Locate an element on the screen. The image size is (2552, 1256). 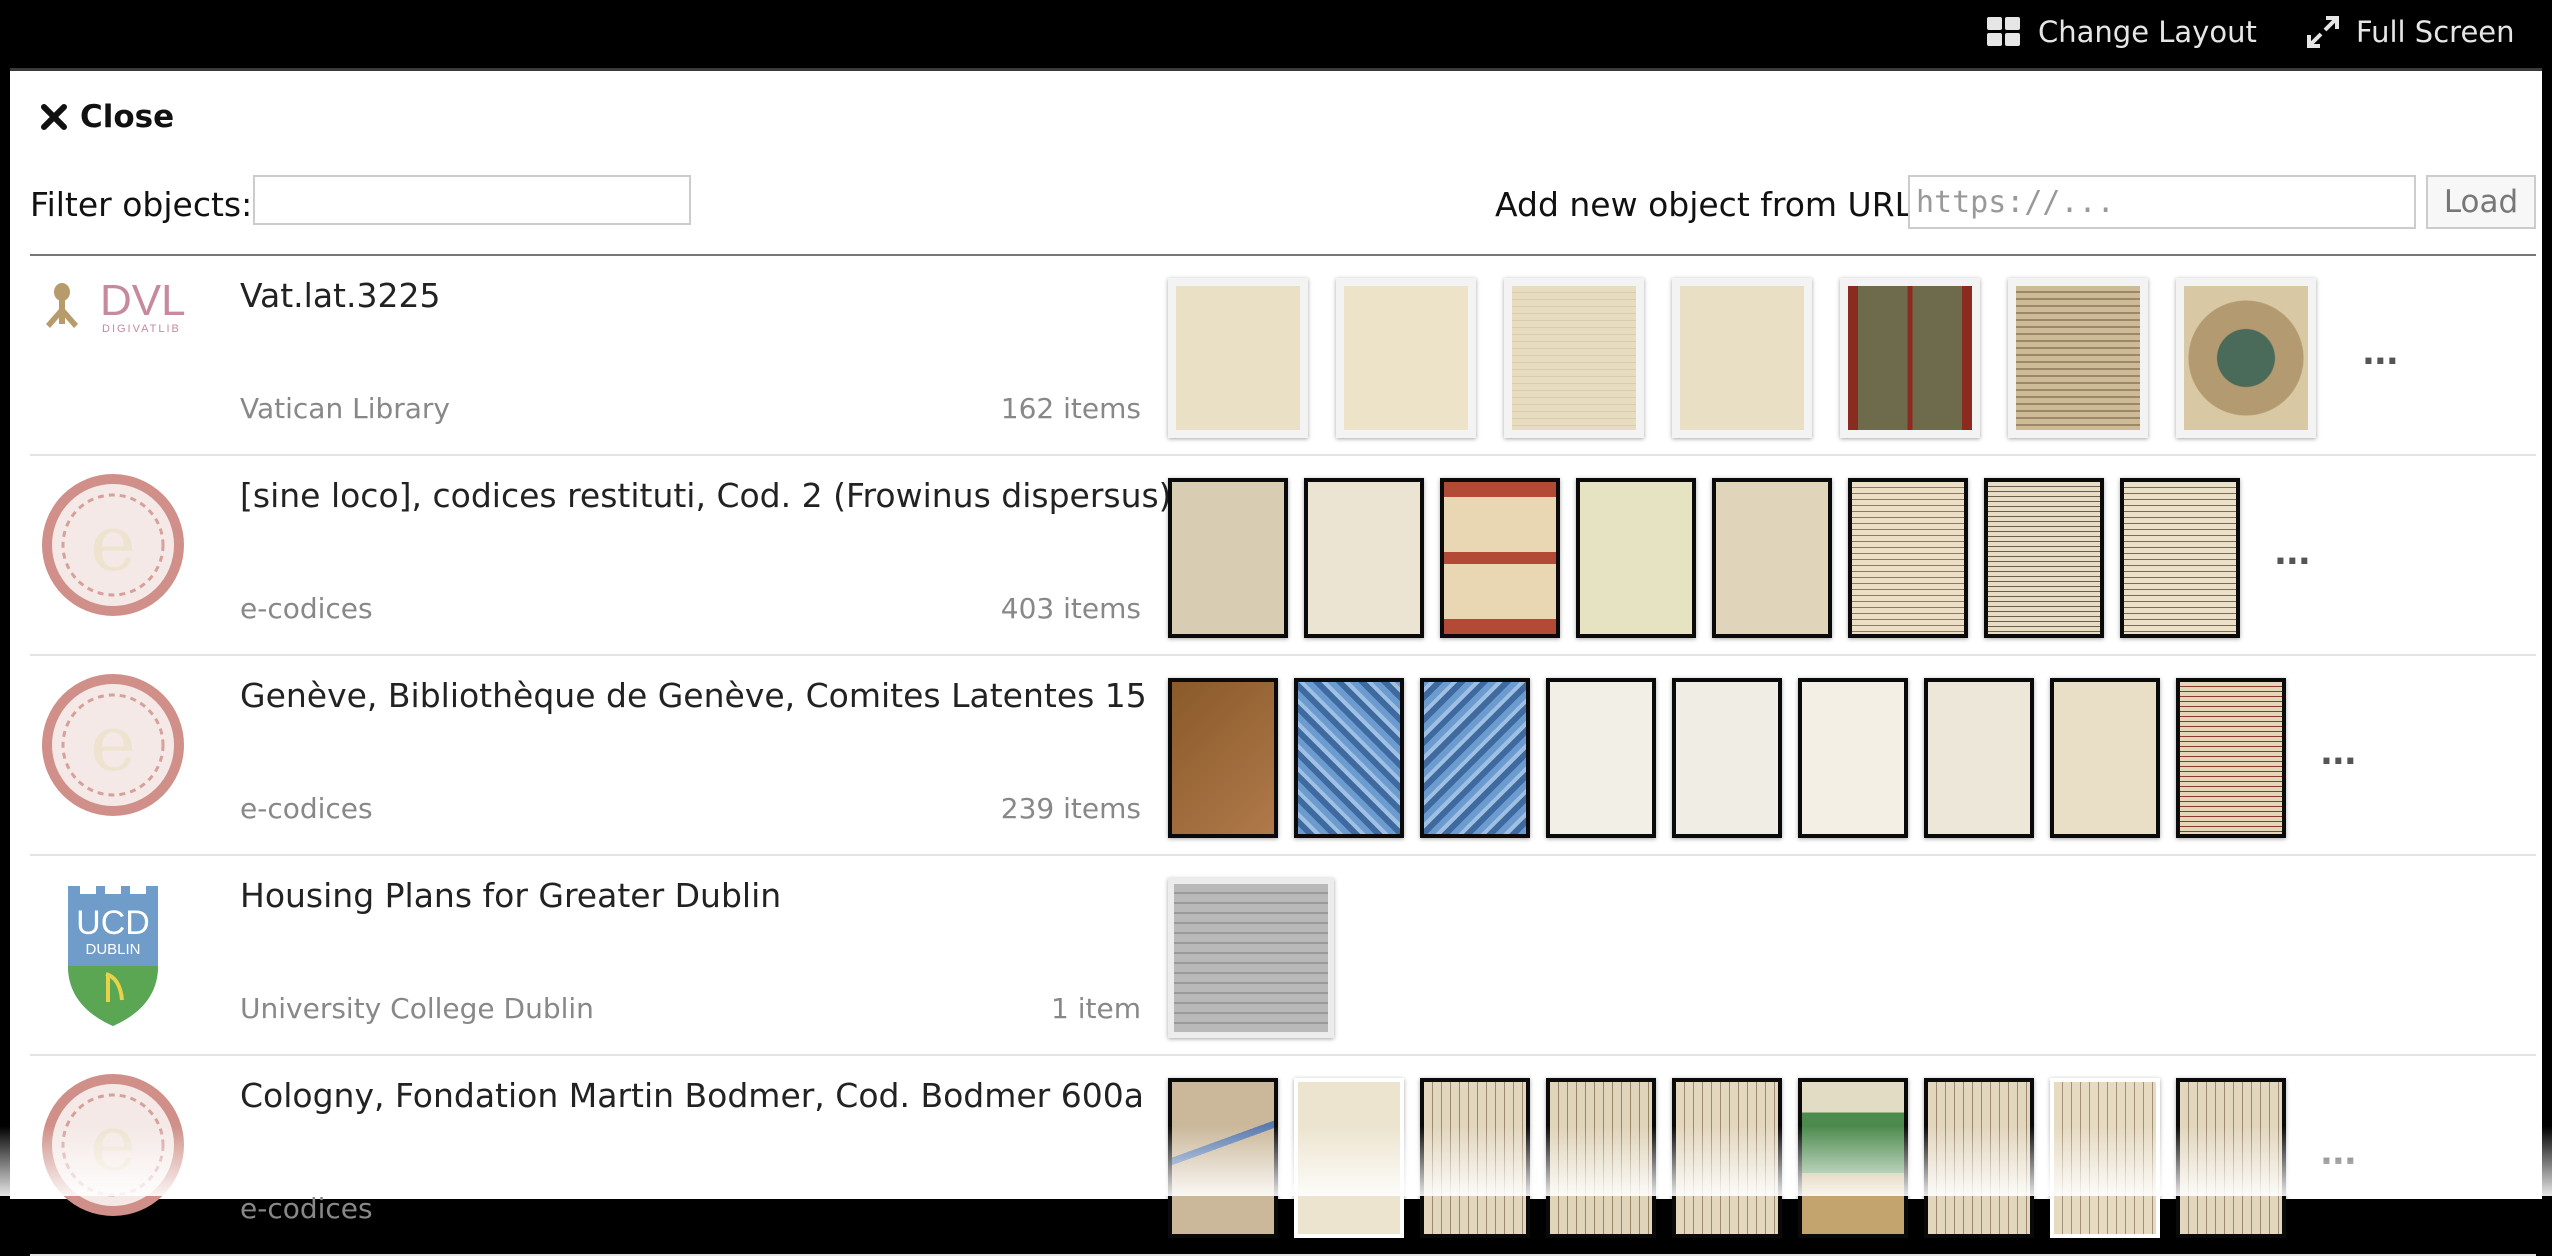
close-label: Close is located at coordinates (127, 117).